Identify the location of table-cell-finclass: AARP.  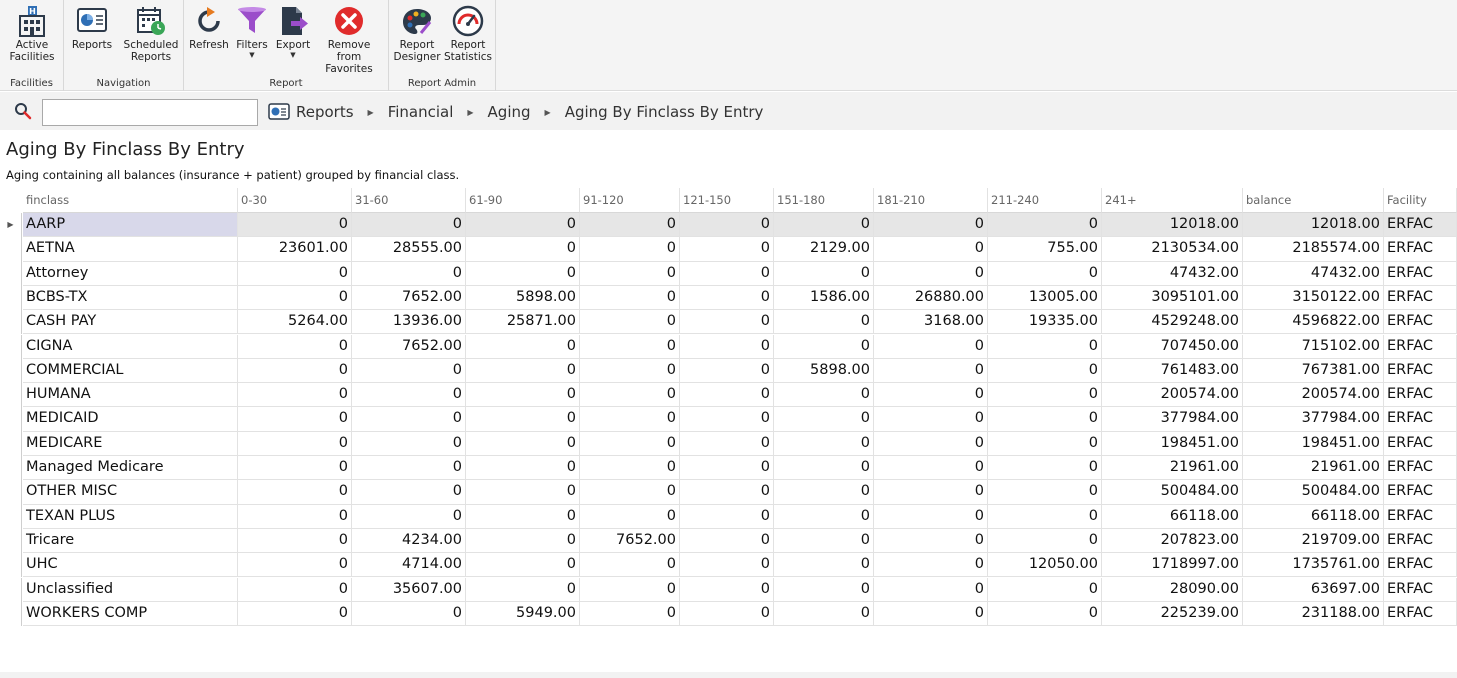
(130, 225).